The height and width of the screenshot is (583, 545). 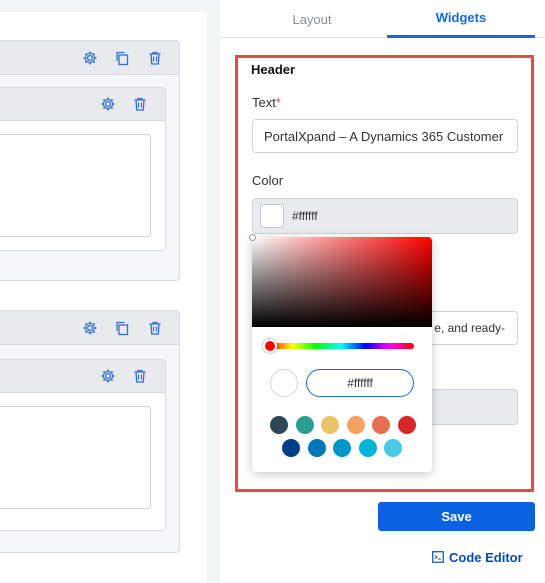 What do you see at coordinates (486, 557) in the screenshot?
I see `code-editor-label: Code Editor` at bounding box center [486, 557].